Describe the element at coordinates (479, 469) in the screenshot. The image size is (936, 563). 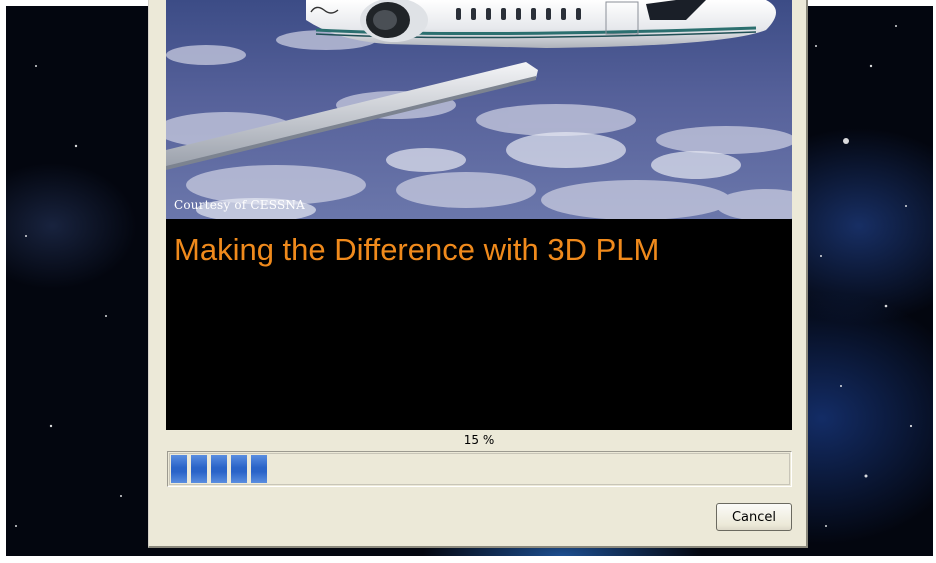
I see `progress-bar` at that location.